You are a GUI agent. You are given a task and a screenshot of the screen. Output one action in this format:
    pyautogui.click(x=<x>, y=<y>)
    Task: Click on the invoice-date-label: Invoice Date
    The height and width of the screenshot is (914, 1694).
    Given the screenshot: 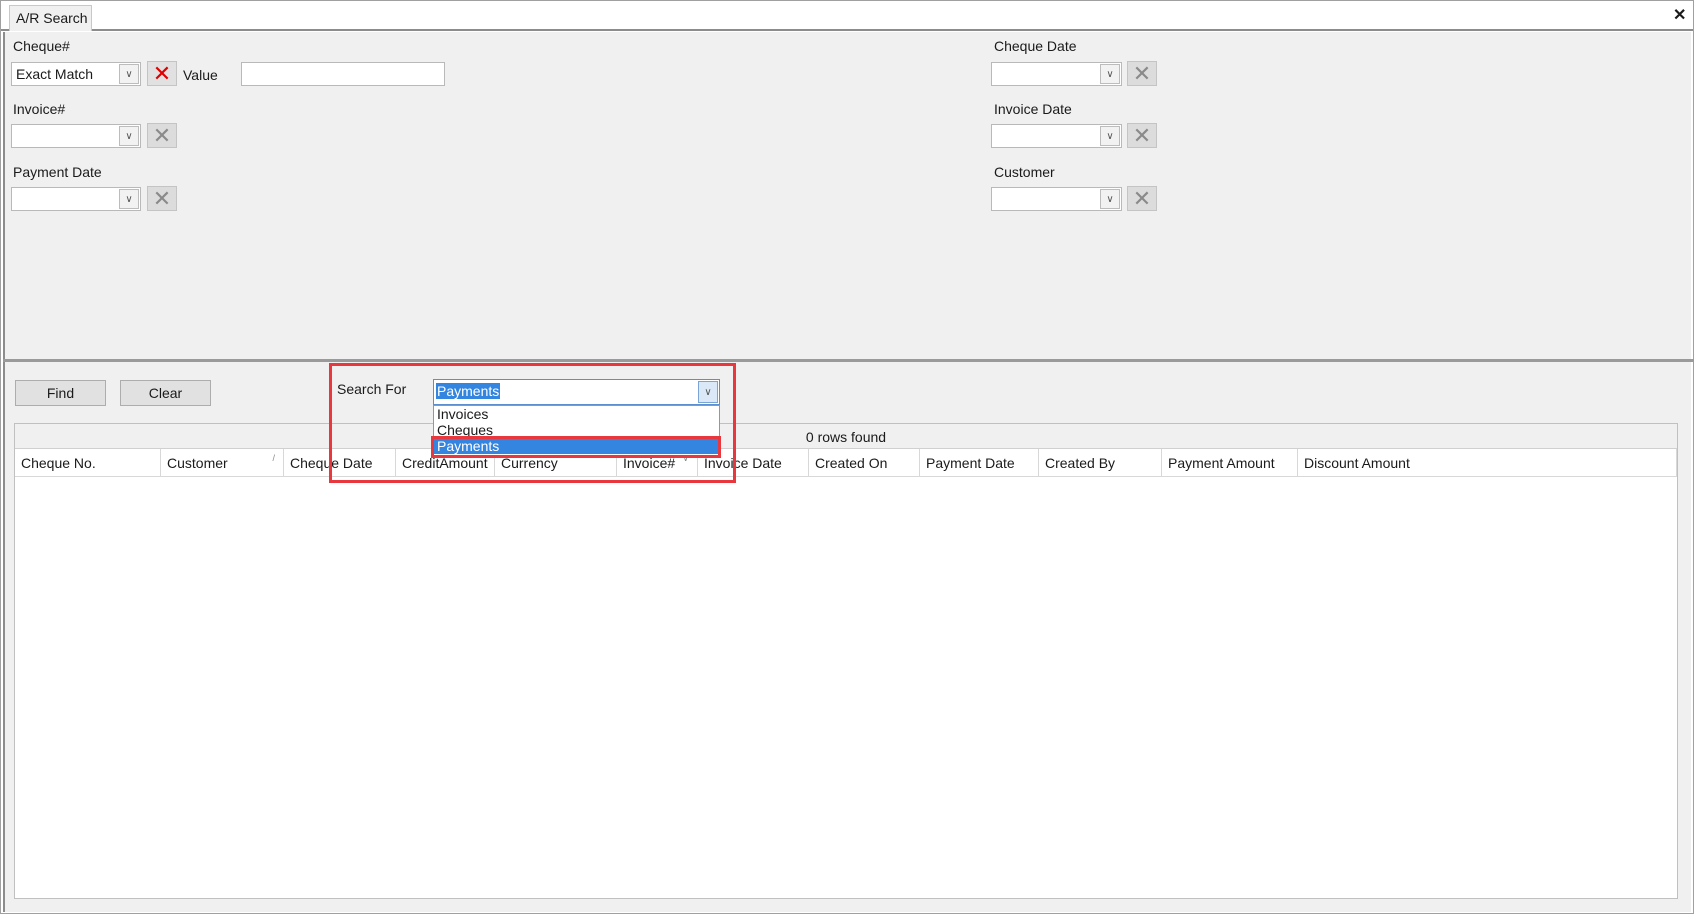 What is the action you would take?
    pyautogui.click(x=1033, y=109)
    